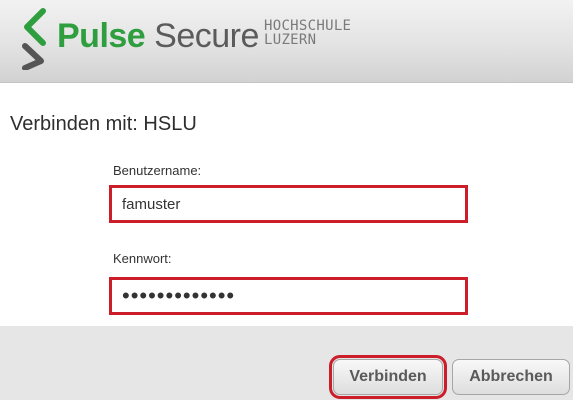  I want to click on connect-to-label: Verbinden mit: HSLU, so click(103, 124).